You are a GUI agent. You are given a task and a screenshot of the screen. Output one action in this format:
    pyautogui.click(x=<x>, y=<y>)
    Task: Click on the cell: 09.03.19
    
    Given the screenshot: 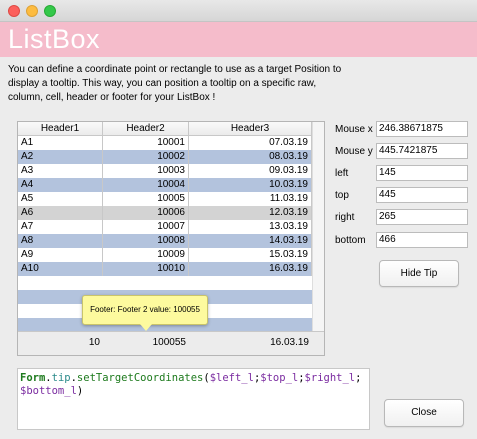 What is the action you would take?
    pyautogui.click(x=250, y=171)
    